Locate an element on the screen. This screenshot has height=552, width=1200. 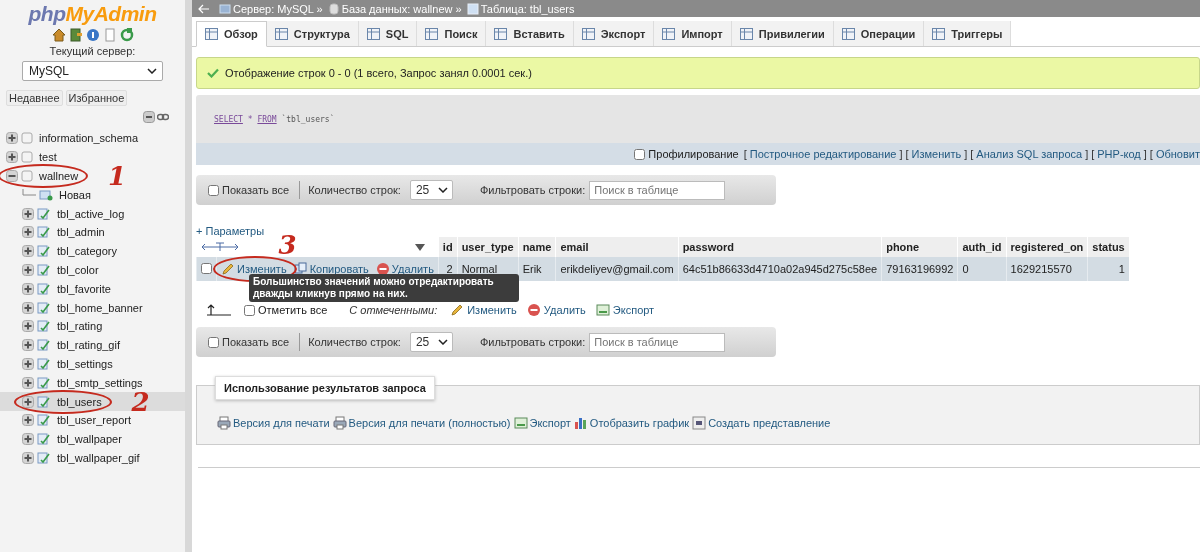
tab: Операции is located at coordinates (879, 33).